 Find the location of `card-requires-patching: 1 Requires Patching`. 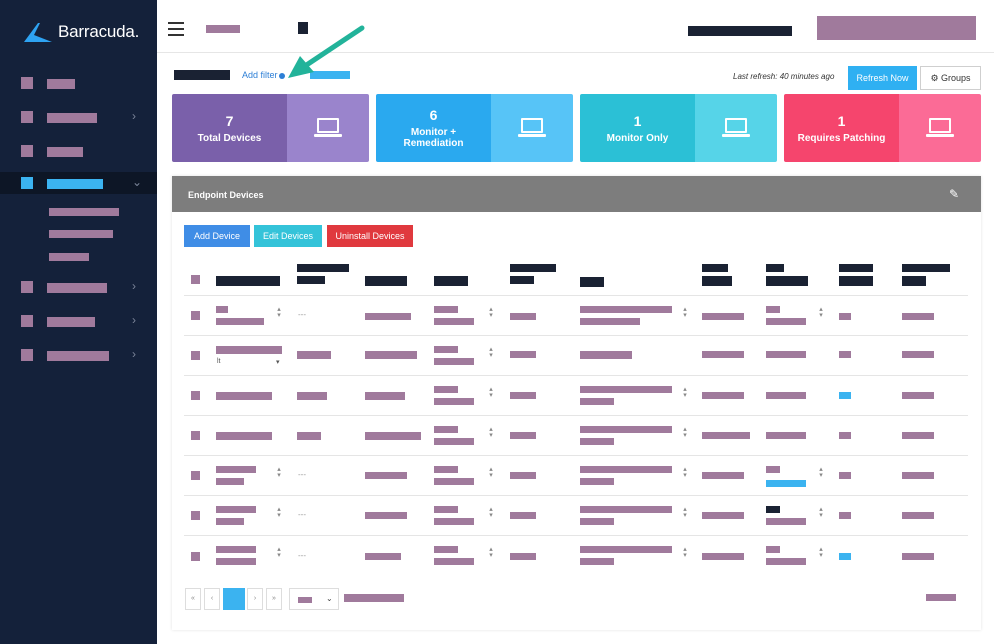

card-requires-patching: 1 Requires Patching is located at coordinates (882, 128).